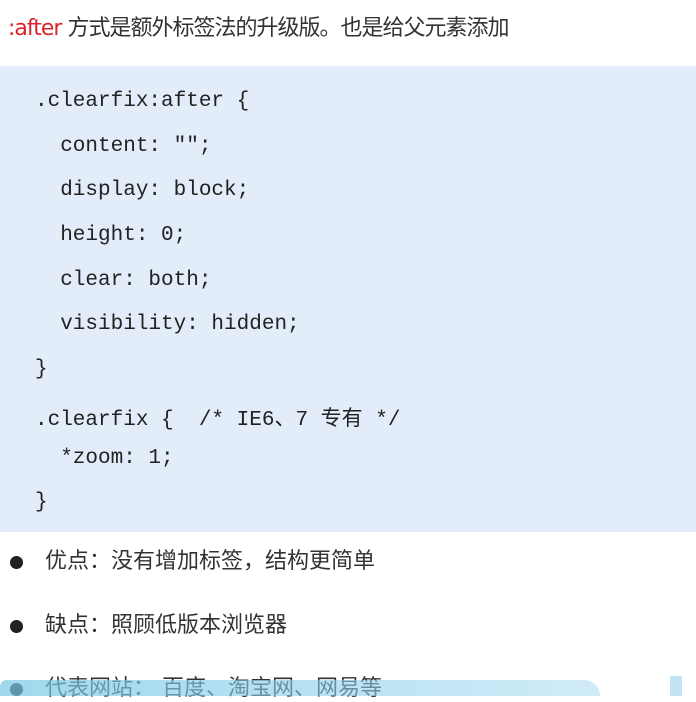  I want to click on code-line: display: block;, so click(142, 190).